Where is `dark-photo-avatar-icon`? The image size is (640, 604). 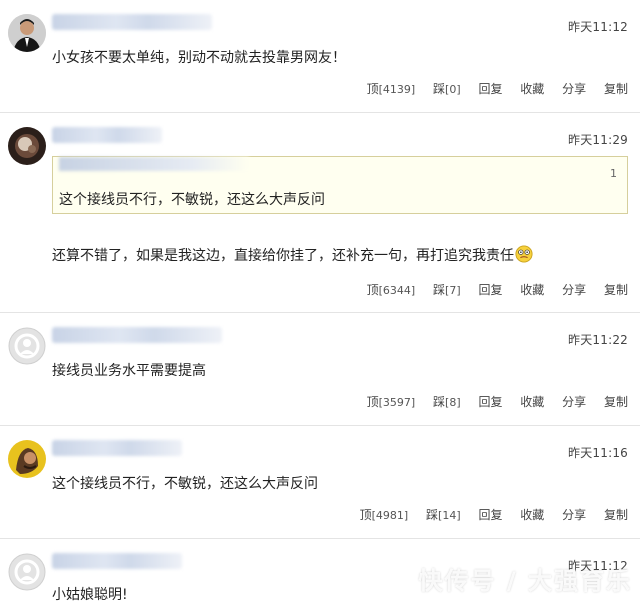
dark-photo-avatar-icon is located at coordinates (27, 146).